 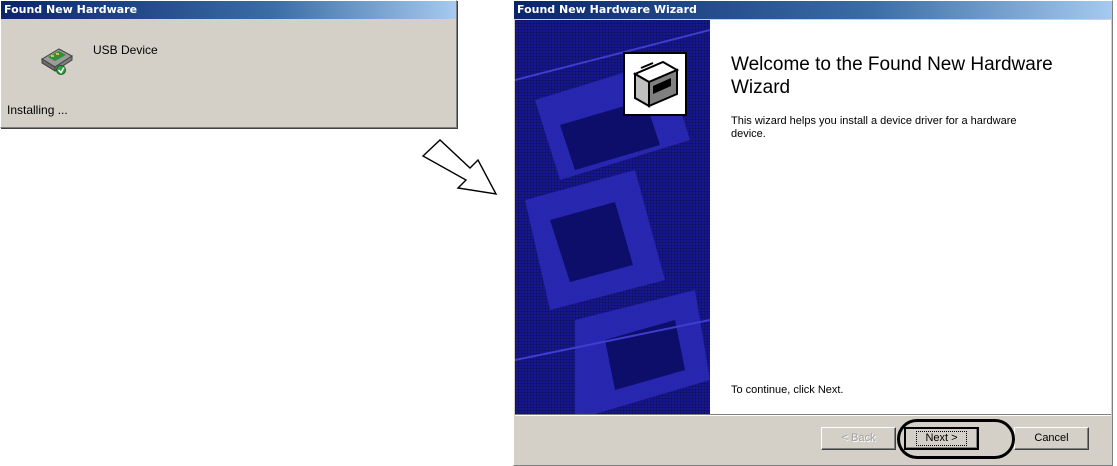 What do you see at coordinates (125, 50) in the screenshot?
I see `device-name: USB Device` at bounding box center [125, 50].